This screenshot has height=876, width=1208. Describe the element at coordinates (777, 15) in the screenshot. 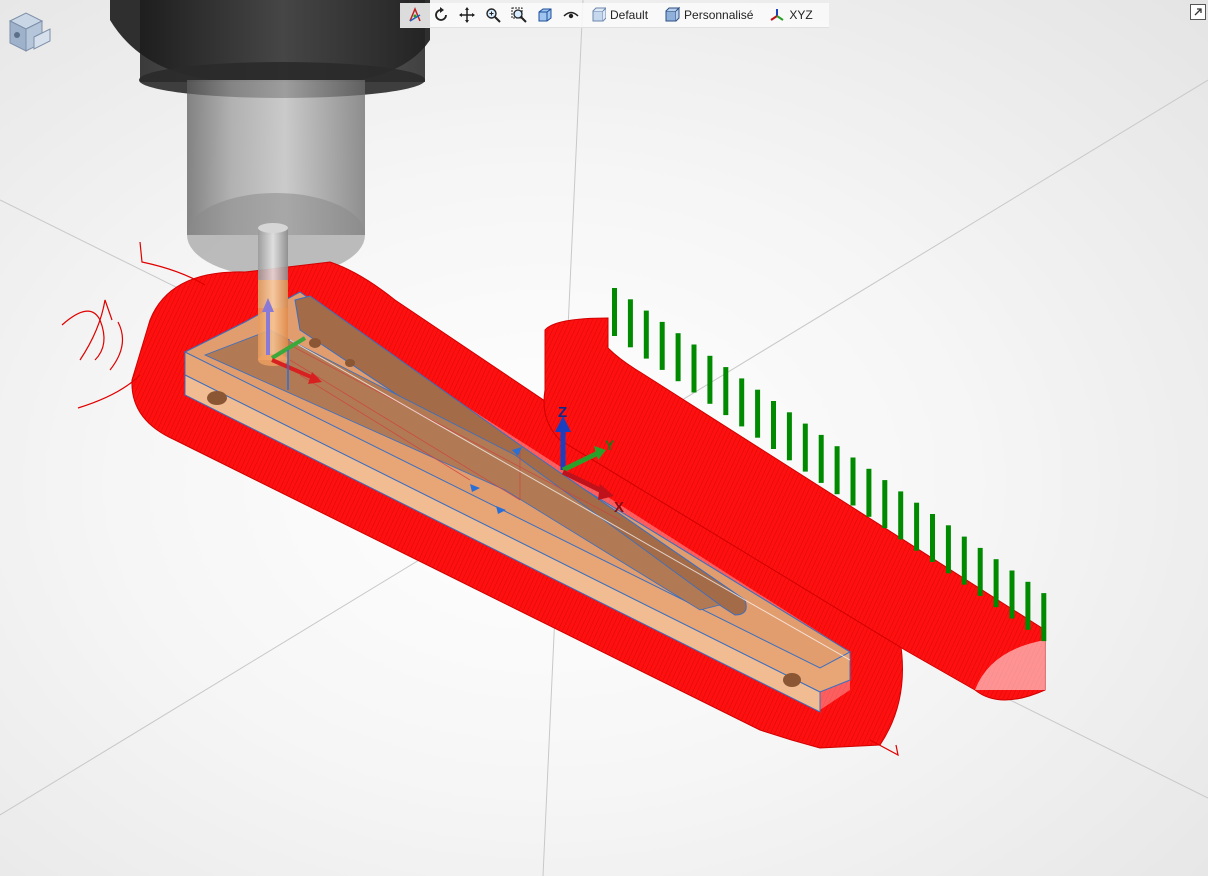

I see `xyz-axes-icon` at that location.